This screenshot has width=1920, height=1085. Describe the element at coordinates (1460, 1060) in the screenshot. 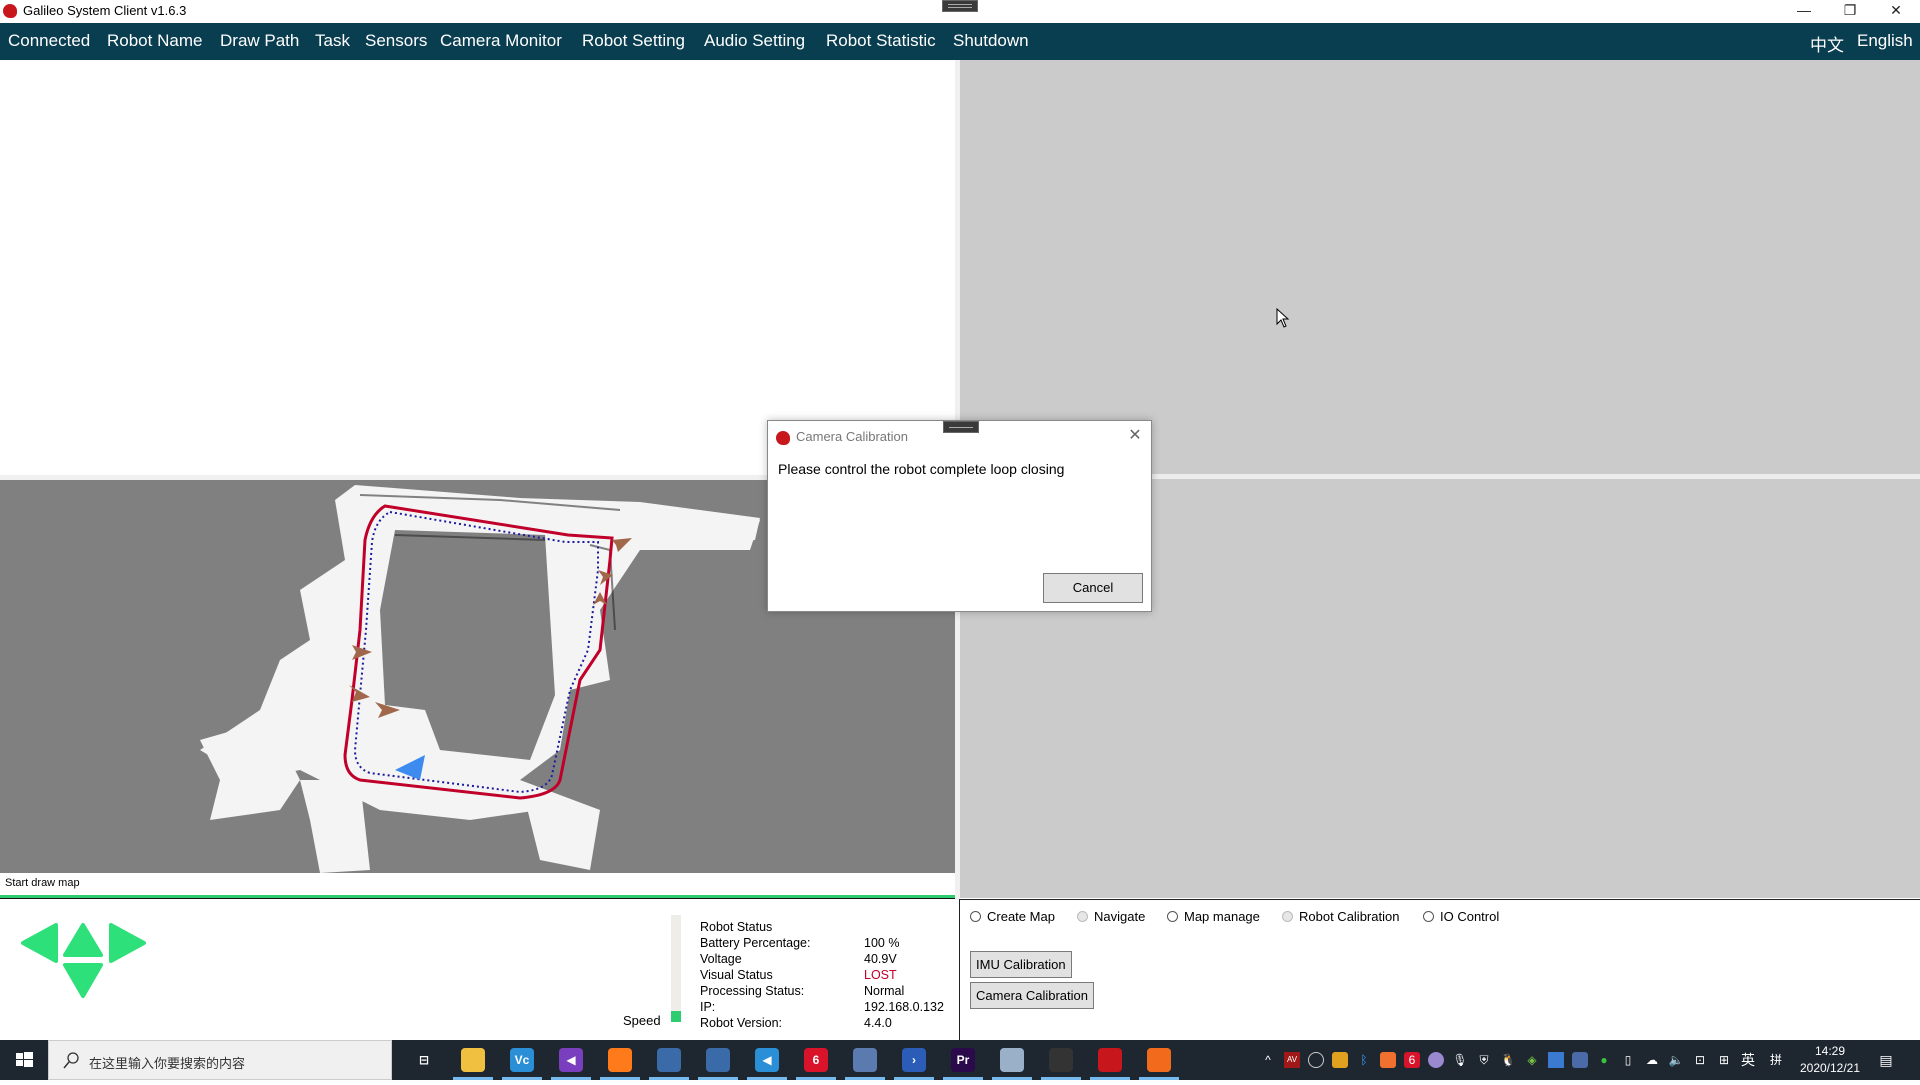

I see `tray-microphone-icon: 🎙` at that location.